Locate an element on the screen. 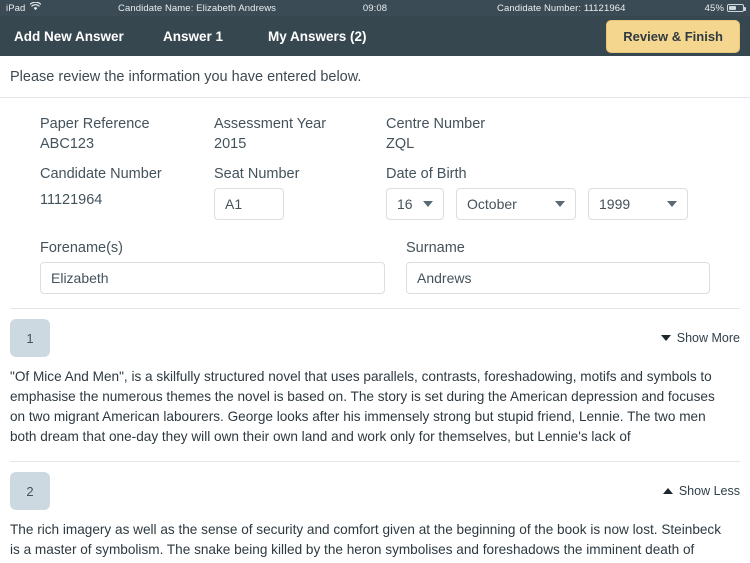  answer-1-header: 1 Show More is located at coordinates (375, 338).